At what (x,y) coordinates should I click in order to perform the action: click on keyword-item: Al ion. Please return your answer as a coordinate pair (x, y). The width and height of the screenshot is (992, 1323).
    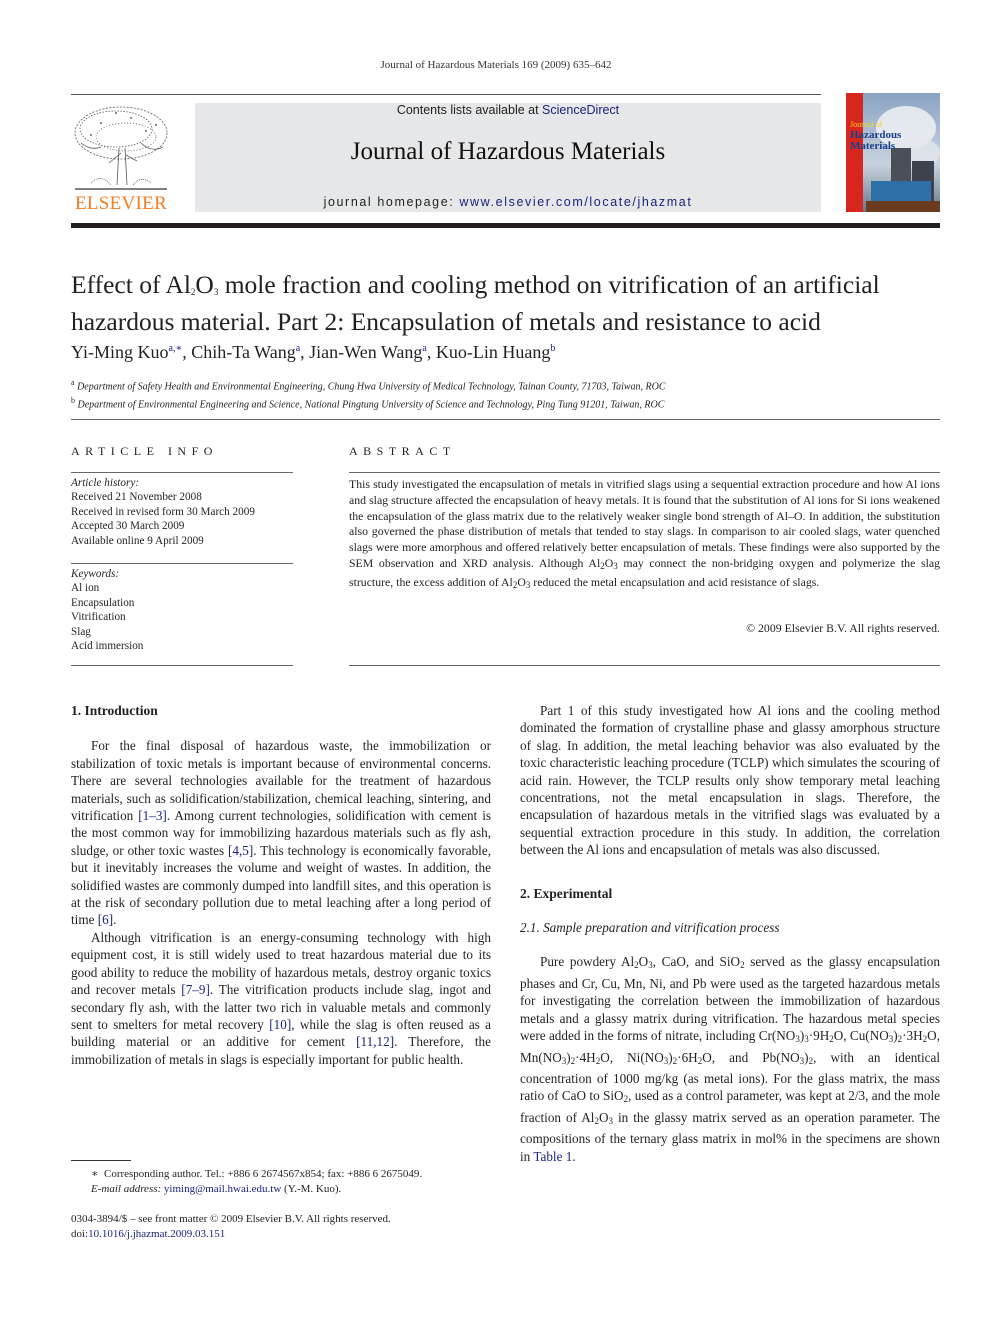
    Looking at the image, I should click on (85, 588).